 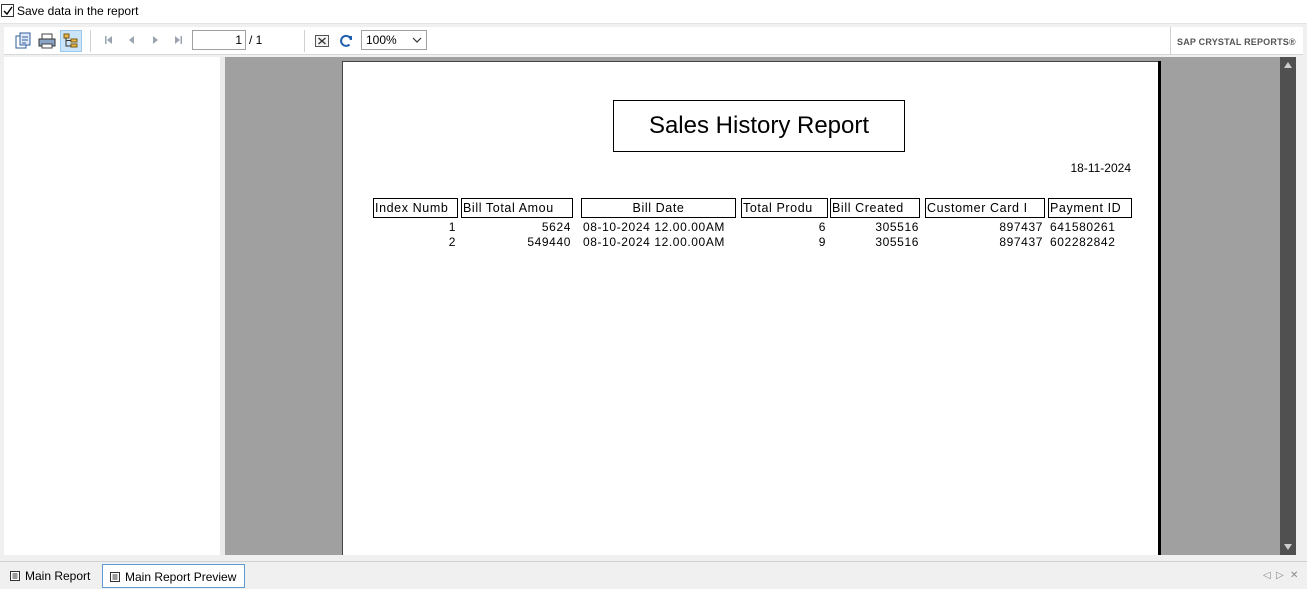 What do you see at coordinates (1236, 41) in the screenshot?
I see `sap-crystal-reports-logo: SAP CRYSTAL REPORTS®` at bounding box center [1236, 41].